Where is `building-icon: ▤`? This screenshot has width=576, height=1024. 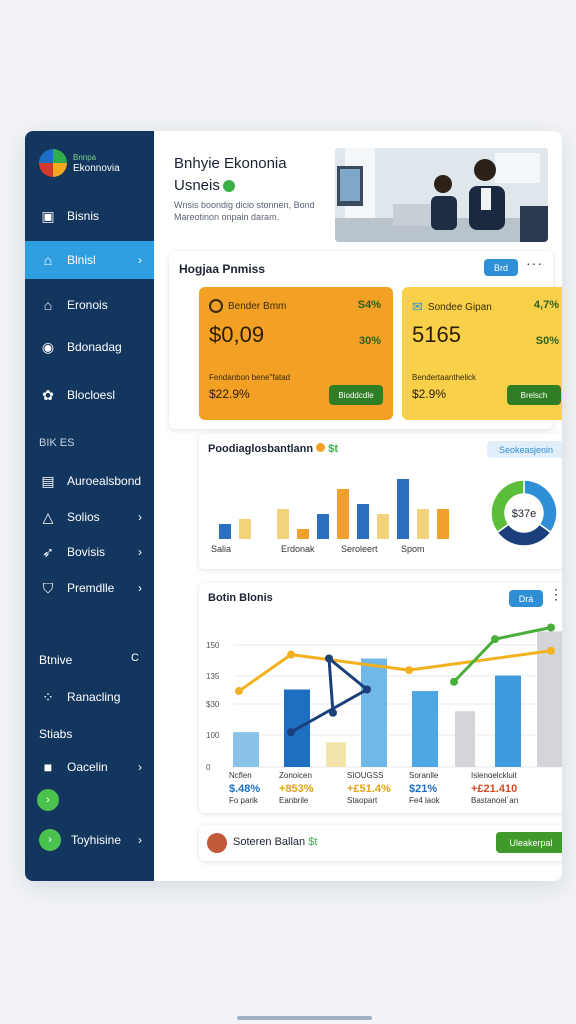 building-icon: ▤ is located at coordinates (48, 480).